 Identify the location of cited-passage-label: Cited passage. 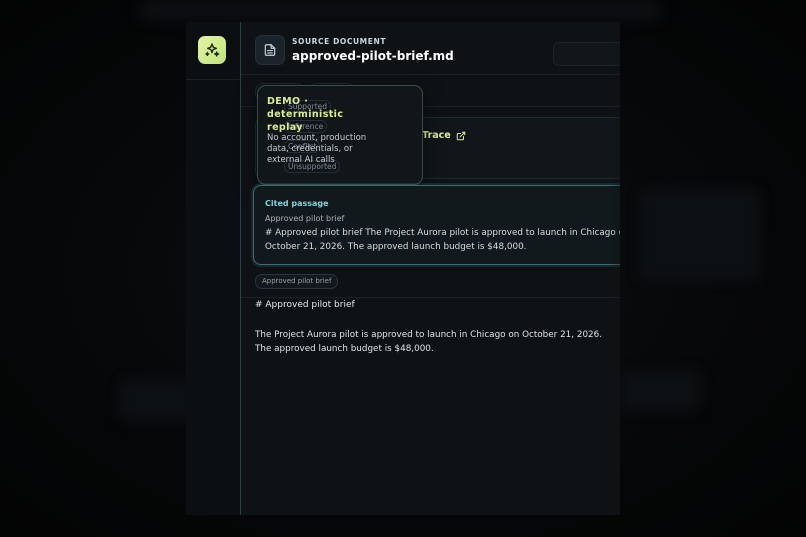
(297, 203).